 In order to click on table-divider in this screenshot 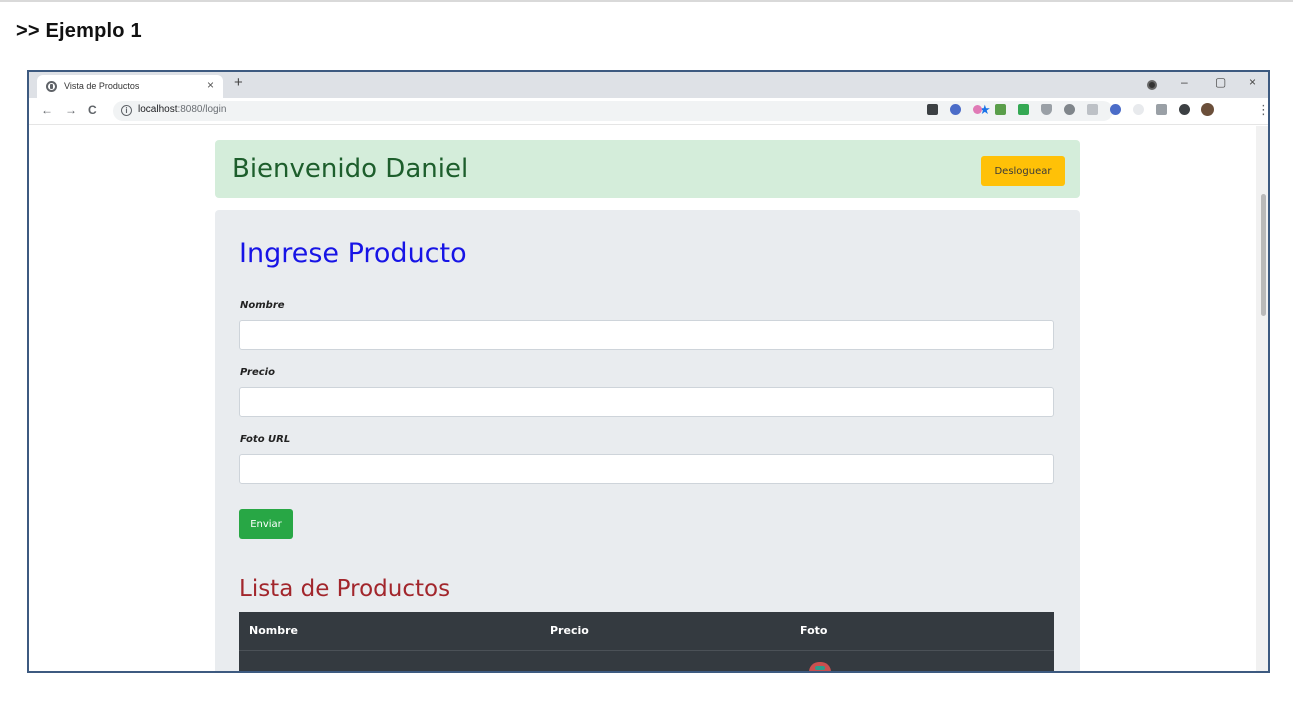, I will do `click(646, 650)`.